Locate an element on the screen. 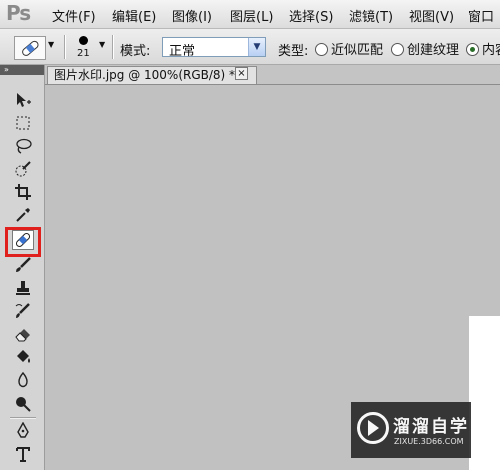 The image size is (500, 470). watermark-url: ZIXUE.3D66.COM is located at coordinates (429, 441).